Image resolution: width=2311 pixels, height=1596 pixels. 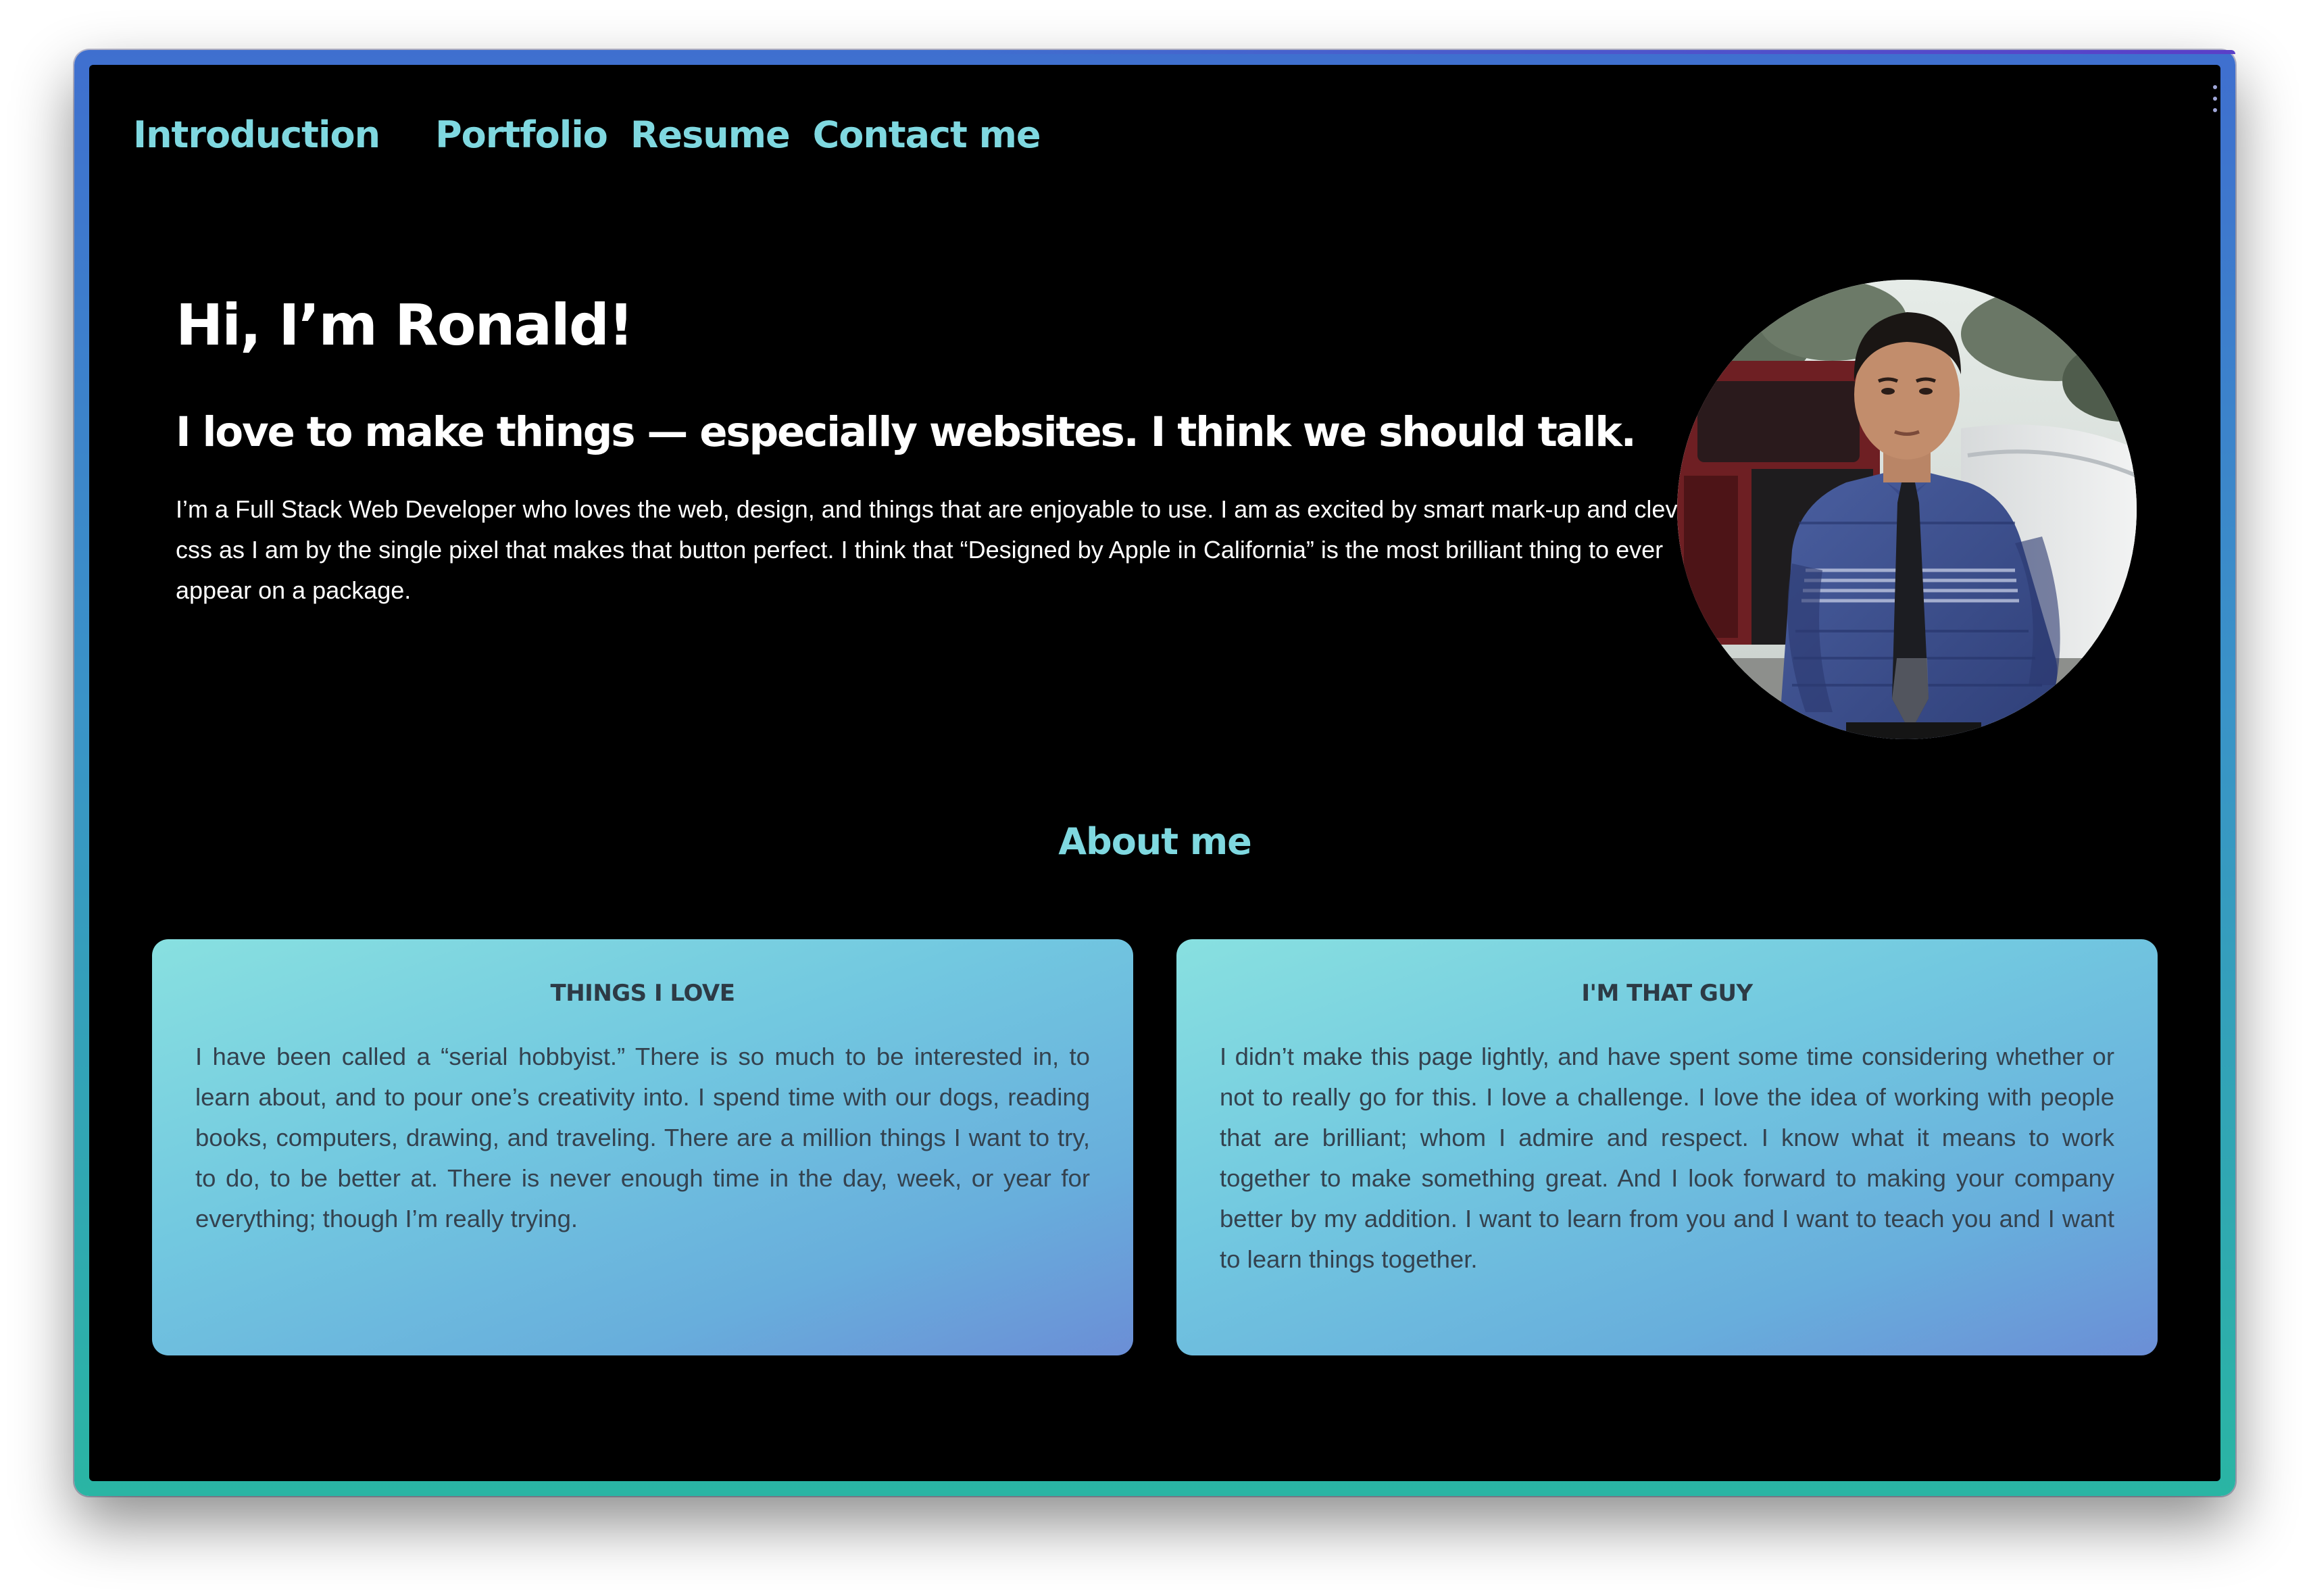 I want to click on nav-link-resume: Resume, so click(x=710, y=135).